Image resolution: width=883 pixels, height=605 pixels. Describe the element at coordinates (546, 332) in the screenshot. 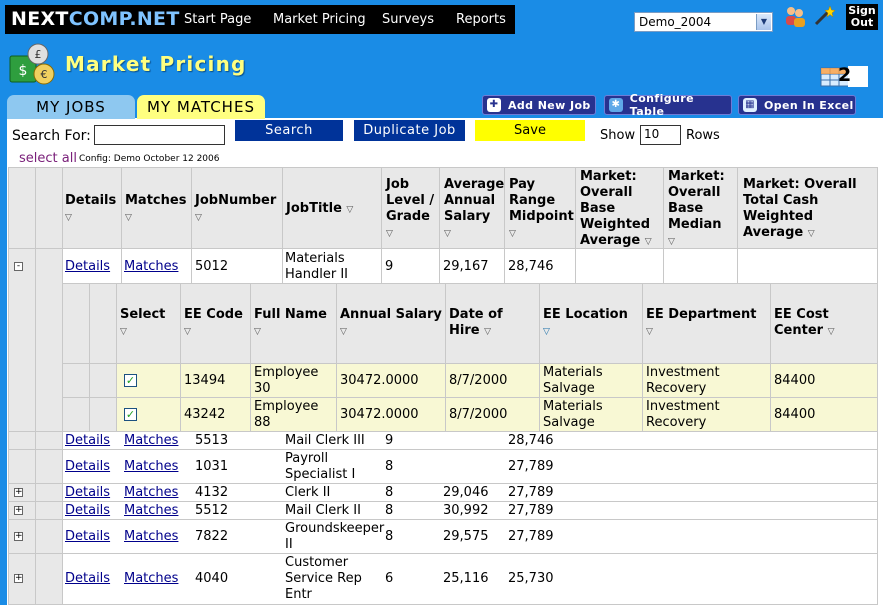

I see `filter-active-icon: ▽` at that location.